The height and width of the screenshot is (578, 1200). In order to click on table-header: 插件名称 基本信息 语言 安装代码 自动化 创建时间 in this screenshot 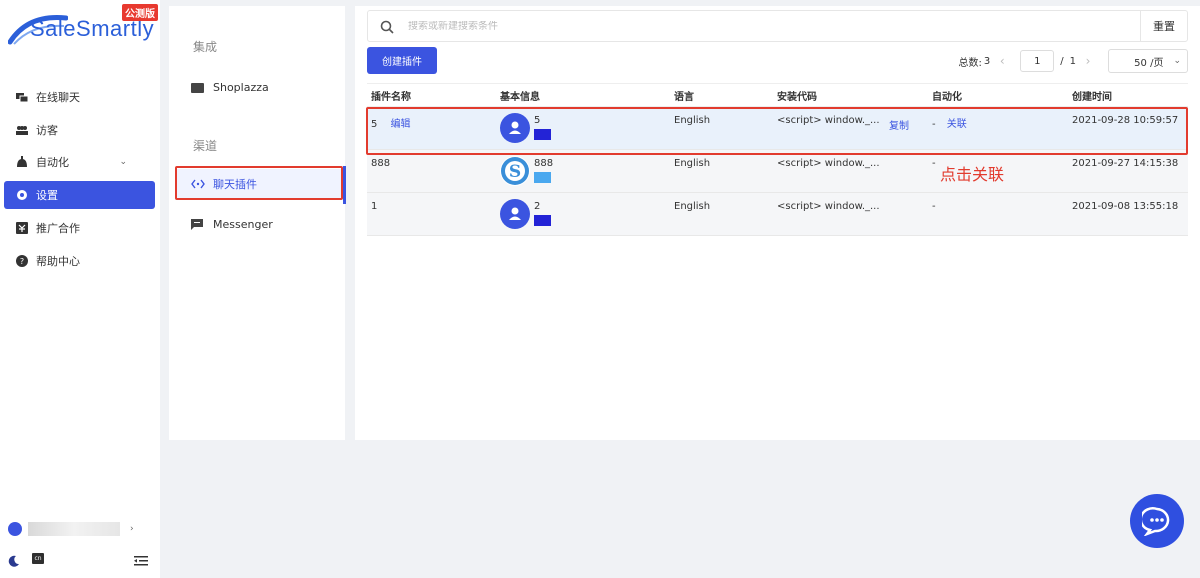, I will do `click(777, 95)`.